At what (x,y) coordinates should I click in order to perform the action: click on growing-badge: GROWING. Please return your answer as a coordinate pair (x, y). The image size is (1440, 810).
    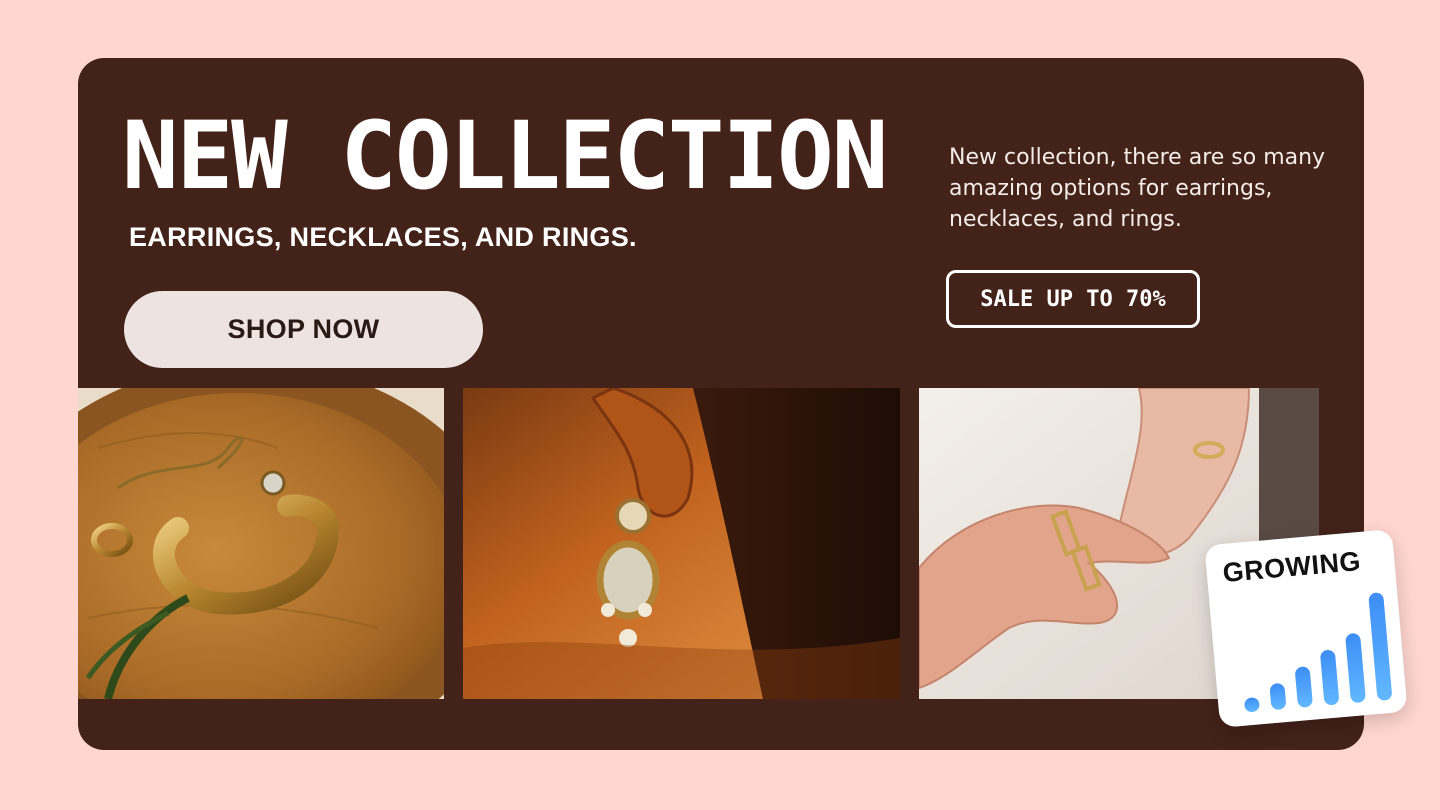
    Looking at the image, I should click on (1306, 628).